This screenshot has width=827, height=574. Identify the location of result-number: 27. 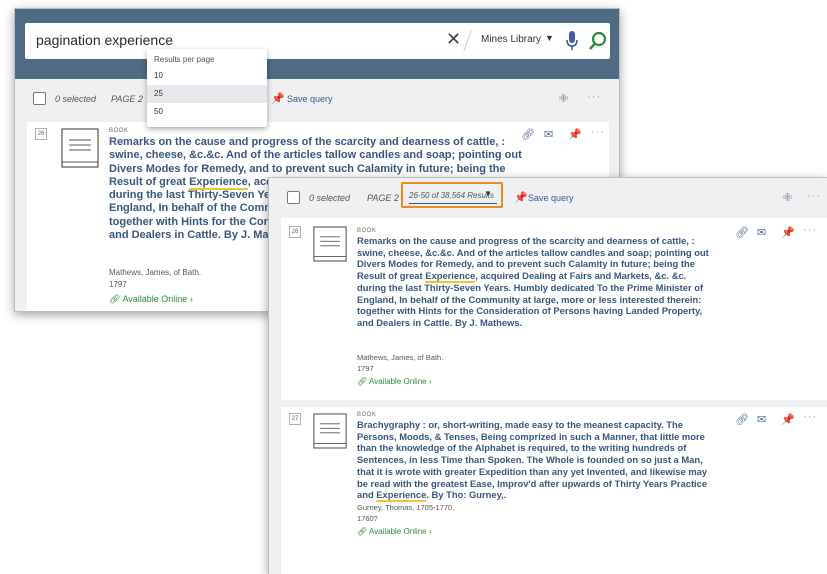
(295, 419).